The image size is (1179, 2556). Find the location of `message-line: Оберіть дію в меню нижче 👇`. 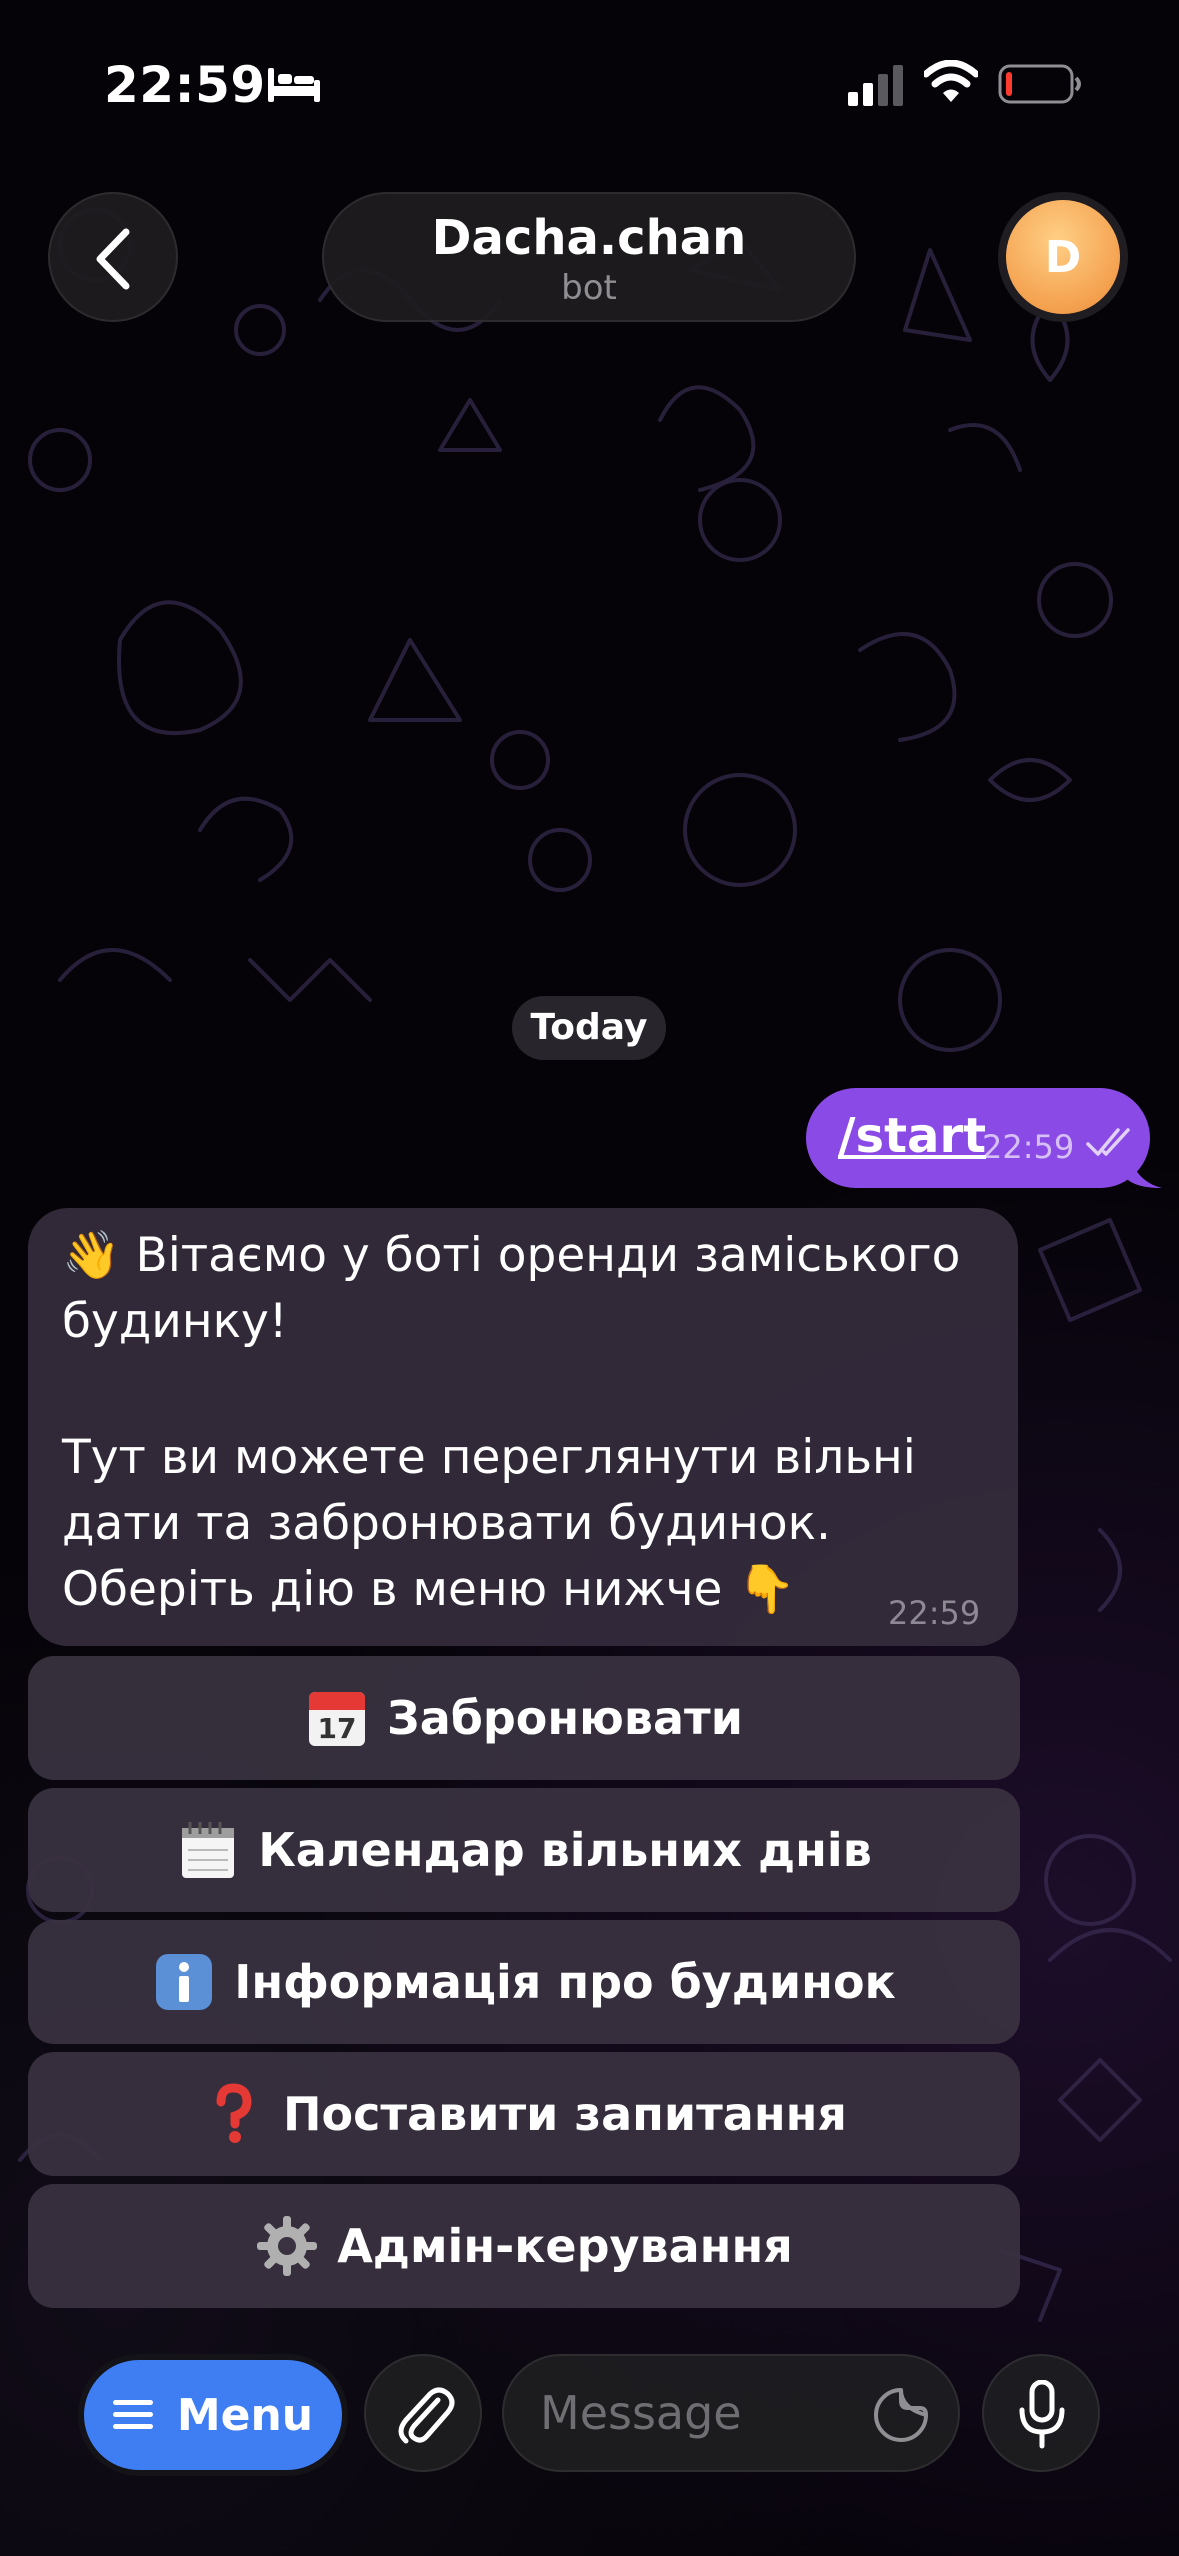

message-line: Оберіть дію в меню нижче 👇 is located at coordinates (429, 1589).